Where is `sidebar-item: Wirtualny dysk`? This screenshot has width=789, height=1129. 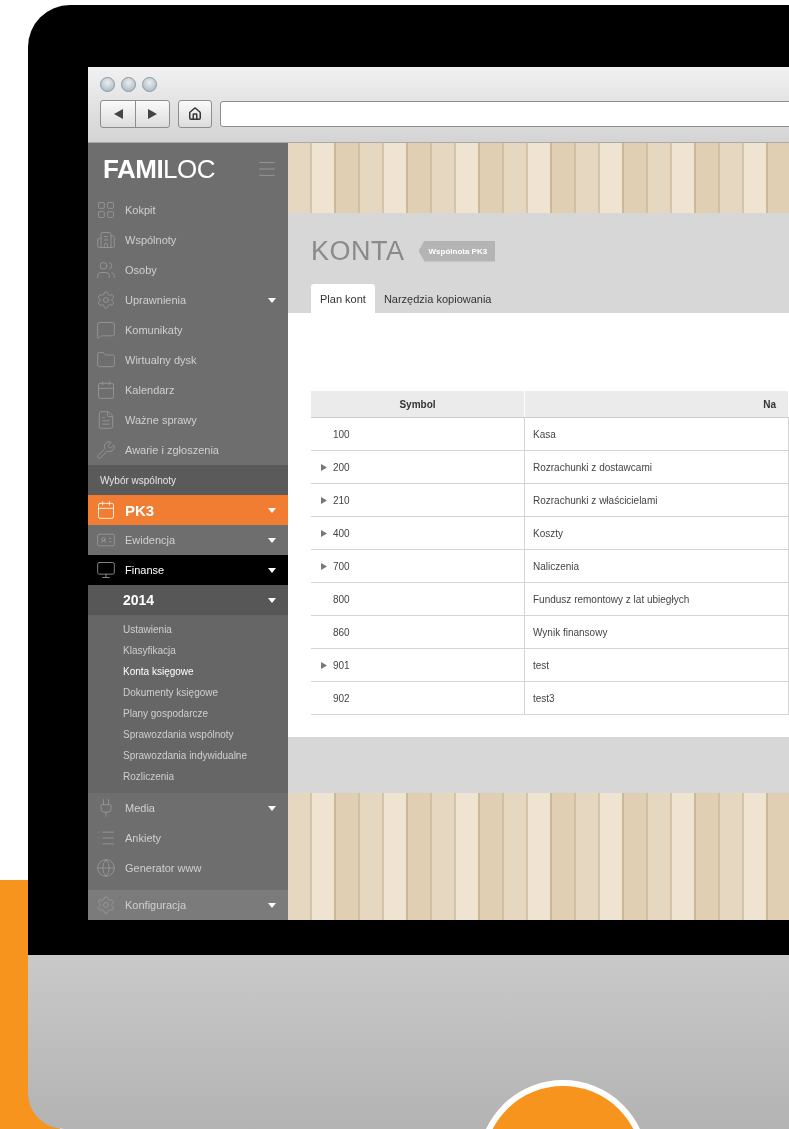 sidebar-item: Wirtualny dysk is located at coordinates (188, 360).